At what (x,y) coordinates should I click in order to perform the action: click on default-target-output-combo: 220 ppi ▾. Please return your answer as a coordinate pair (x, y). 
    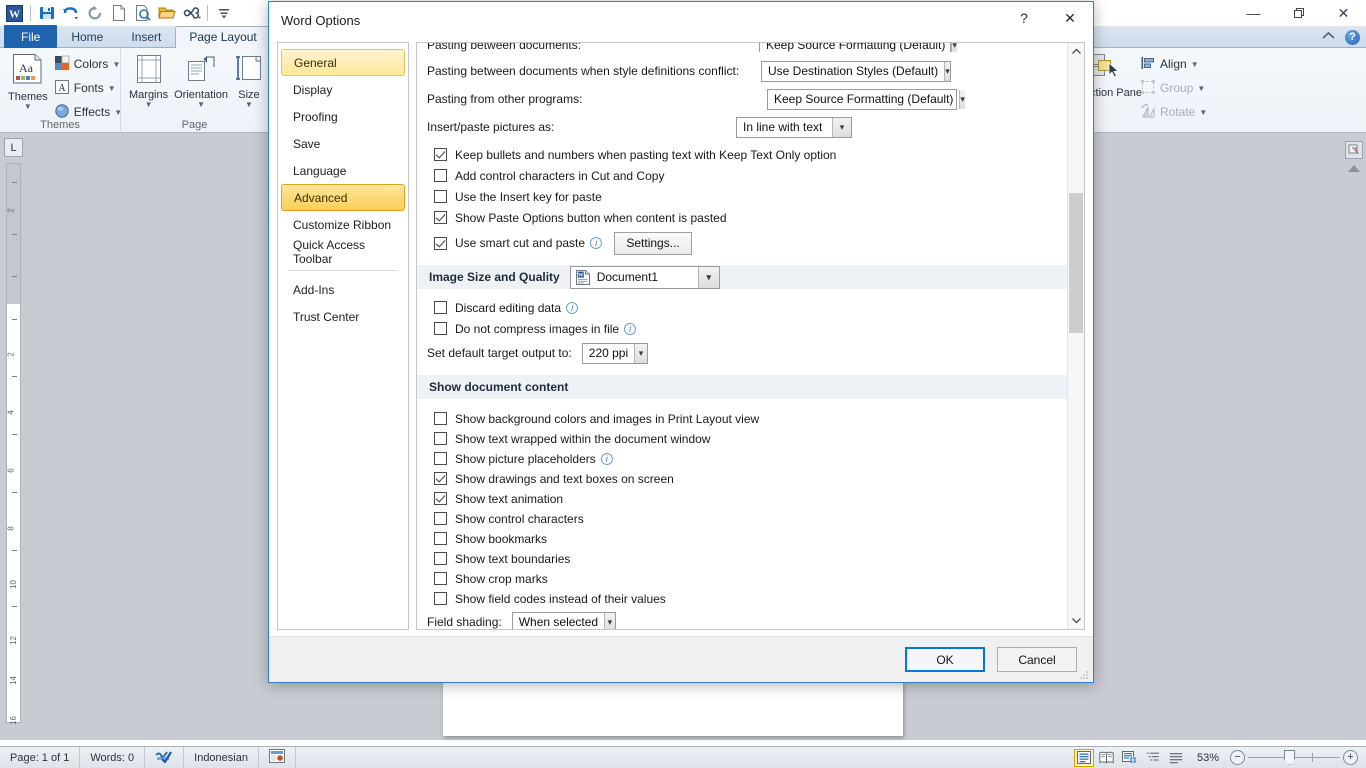
    Looking at the image, I should click on (614, 353).